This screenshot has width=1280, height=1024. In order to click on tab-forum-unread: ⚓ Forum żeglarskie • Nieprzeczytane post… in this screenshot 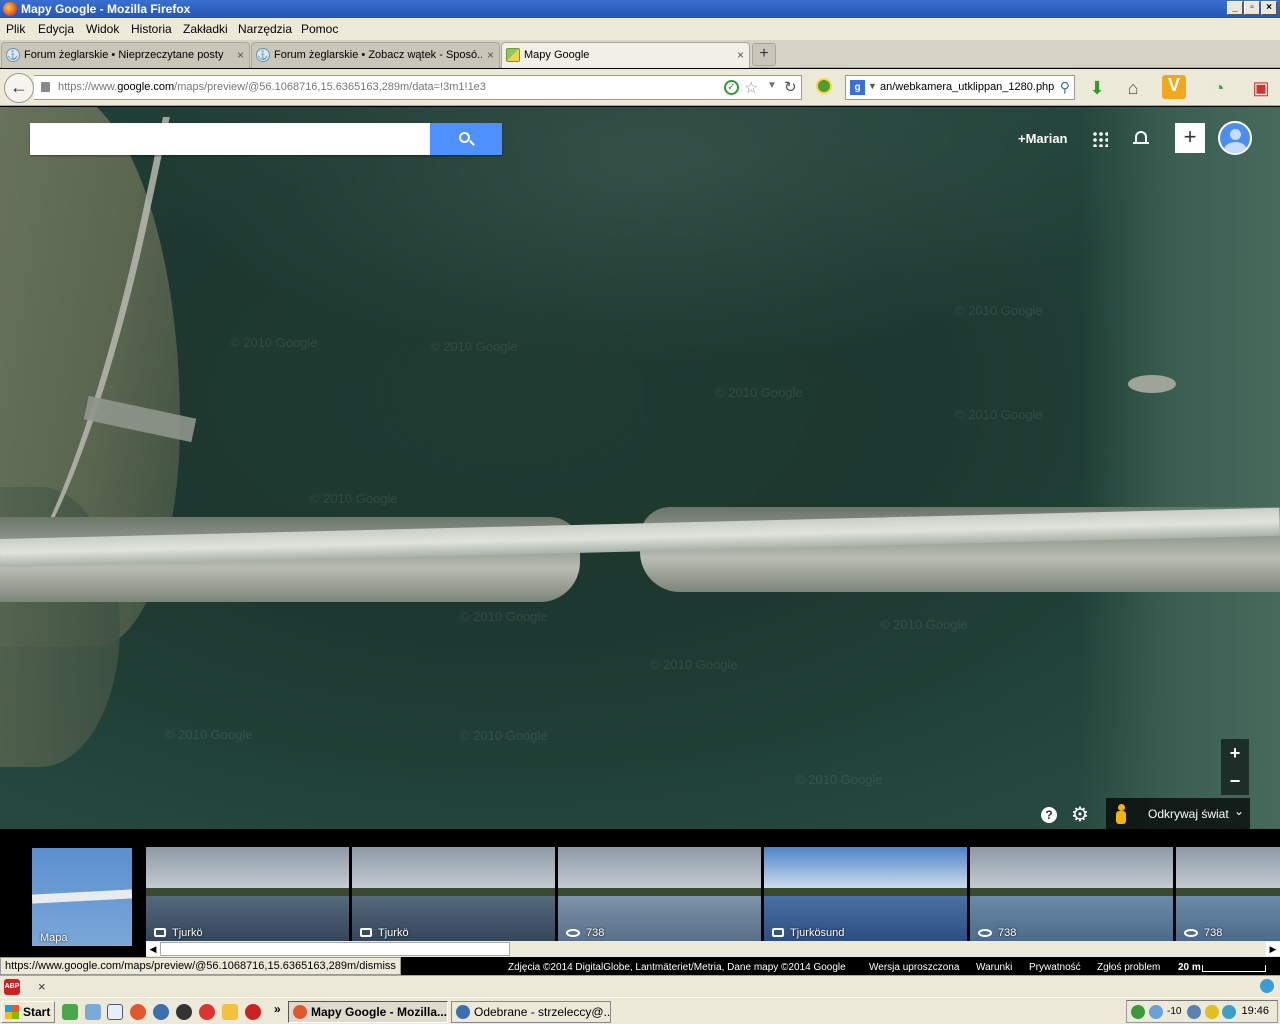, I will do `click(125, 55)`.